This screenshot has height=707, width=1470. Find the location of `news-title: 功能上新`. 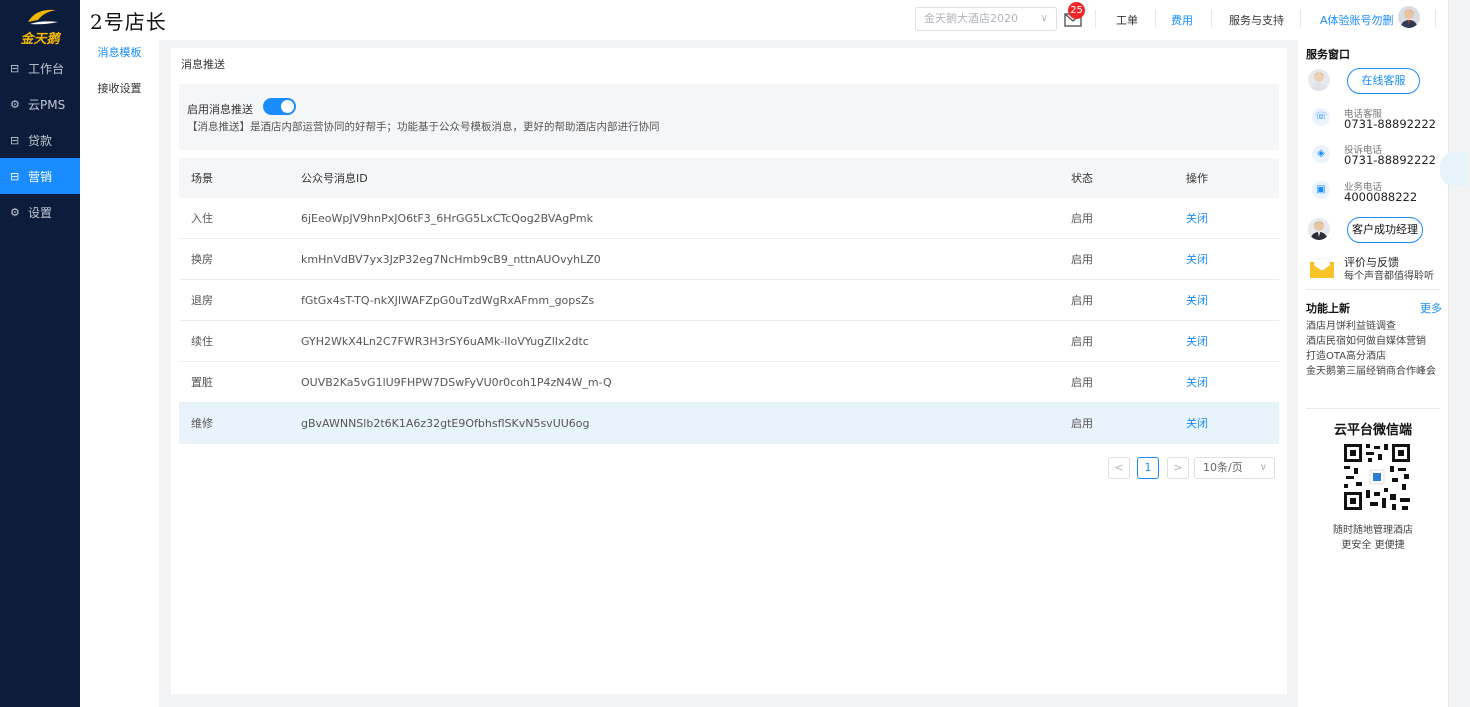

news-title: 功能上新 is located at coordinates (1328, 308).